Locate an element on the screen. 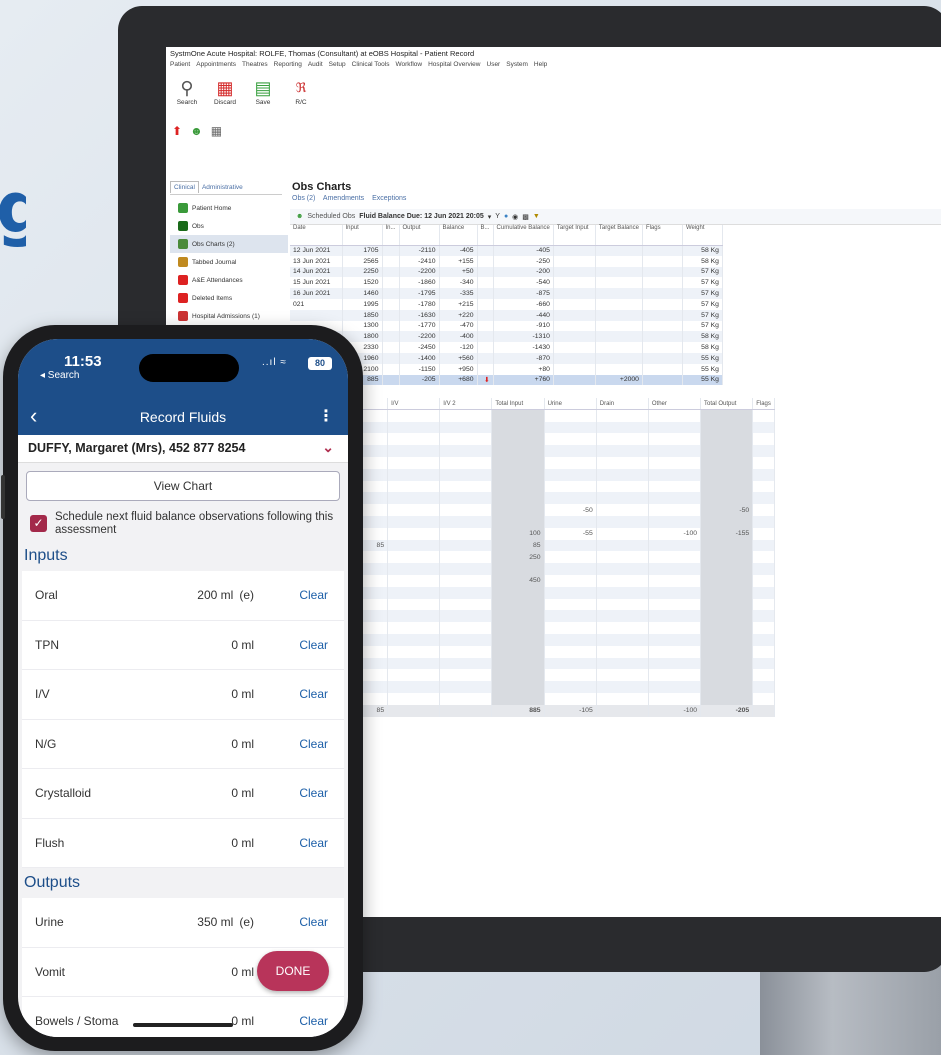 This screenshot has width=941, height=1055. column-header: I/V is located at coordinates (414, 404).